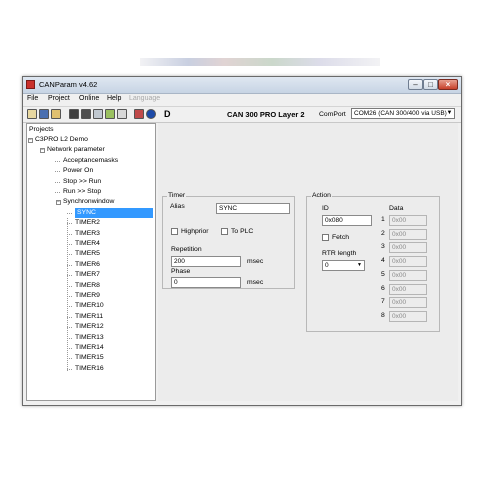  Describe the element at coordinates (89, 369) in the screenshot. I see `tree-item: TIMER16` at that location.